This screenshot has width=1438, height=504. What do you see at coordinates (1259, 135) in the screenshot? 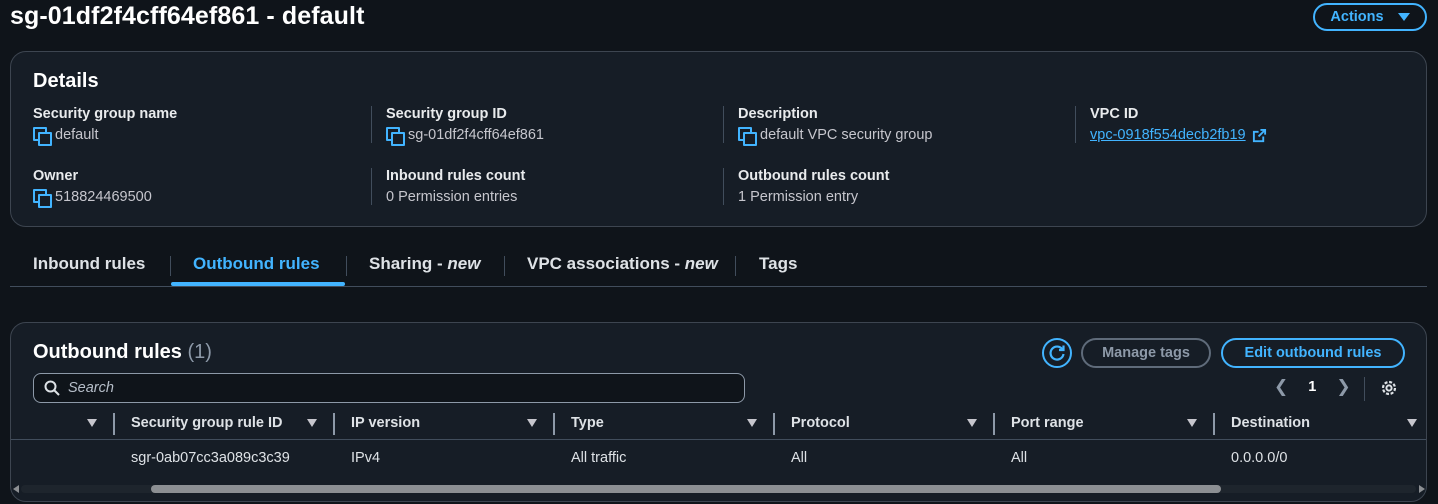
I see `external-link-icon` at bounding box center [1259, 135].